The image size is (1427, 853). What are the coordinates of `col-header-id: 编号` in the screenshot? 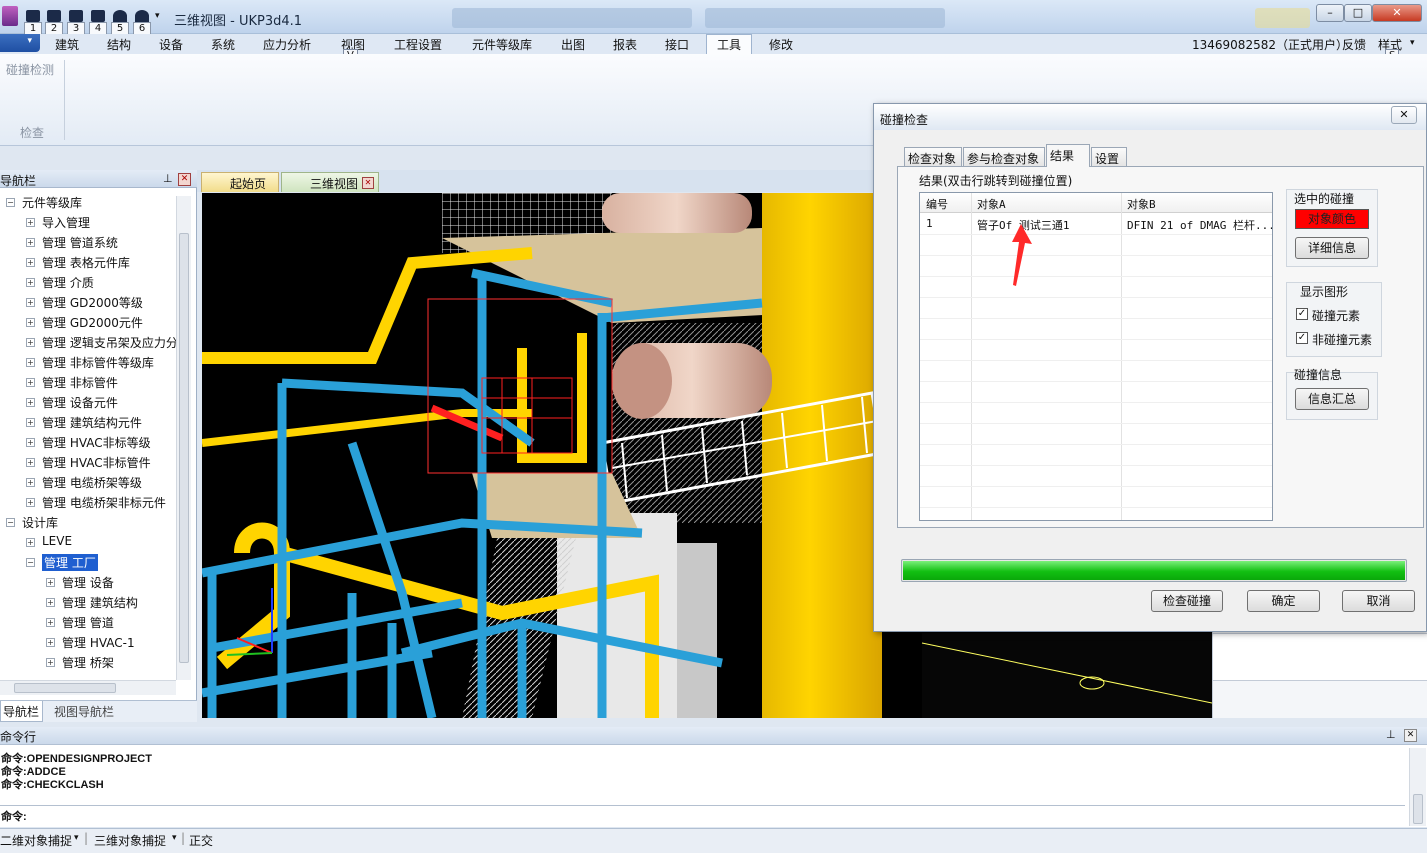 It's located at (937, 204).